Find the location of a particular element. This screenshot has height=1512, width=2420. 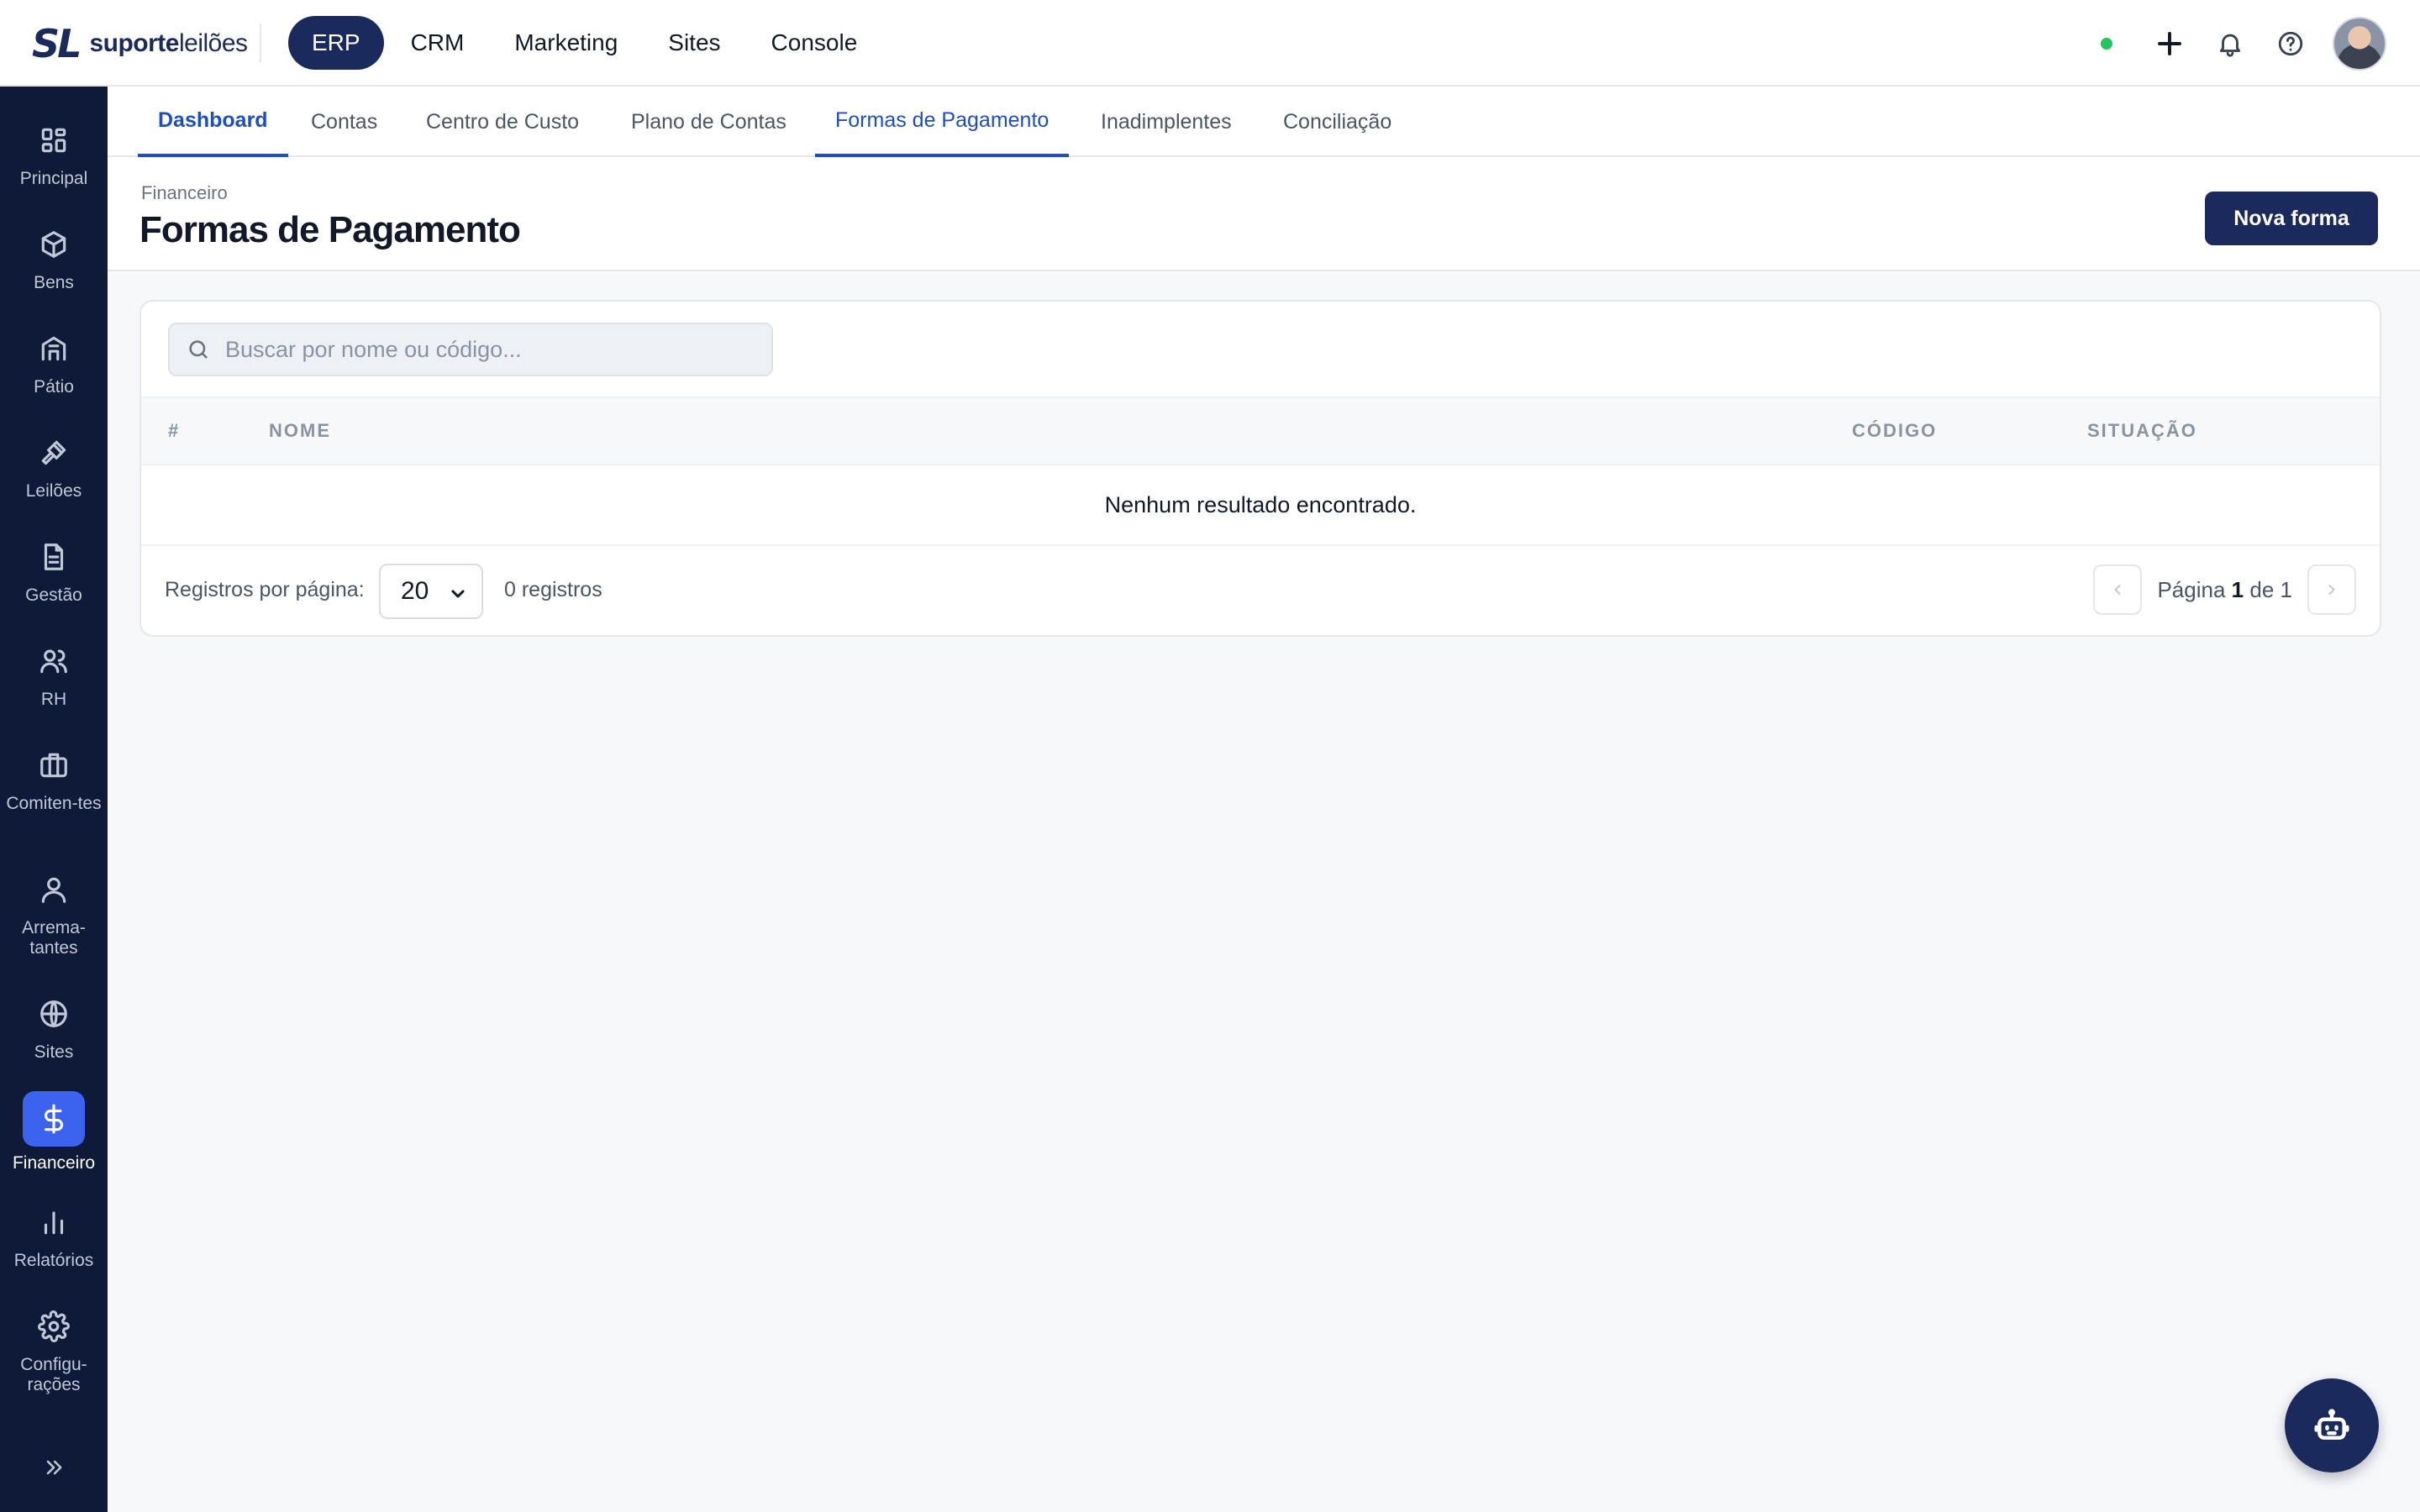

brand-mark: SL is located at coordinates (57, 43).